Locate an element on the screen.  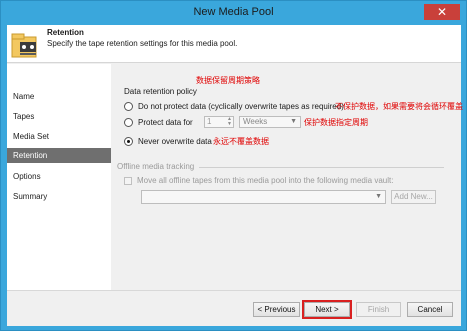
radio-never-overwrite-row: Never overwrite data is located at coordinates (168, 141).